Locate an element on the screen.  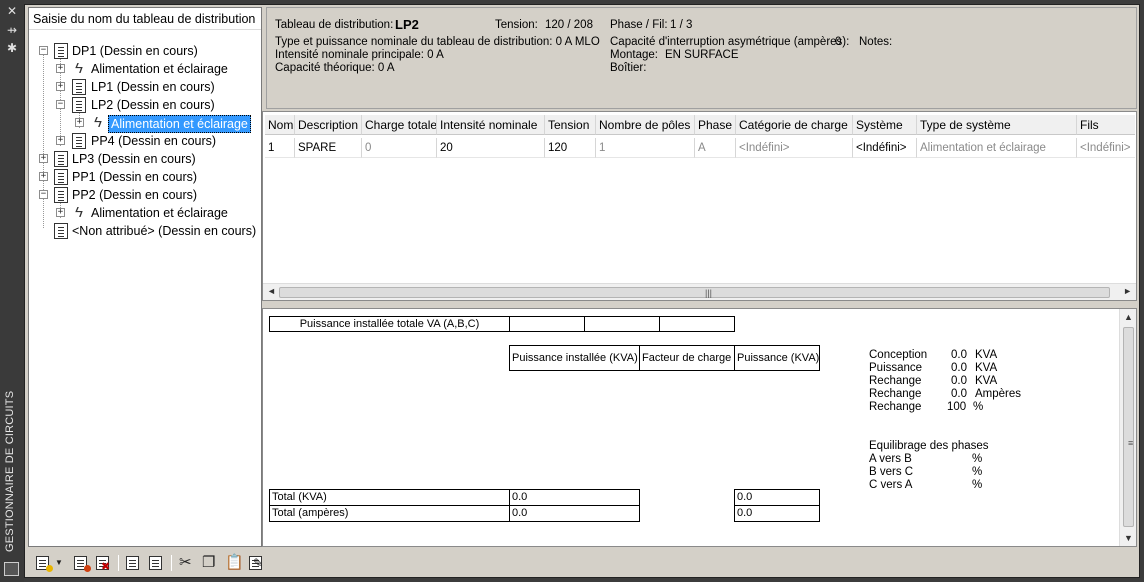
palette-menu-icon is located at coordinates (11, 569).